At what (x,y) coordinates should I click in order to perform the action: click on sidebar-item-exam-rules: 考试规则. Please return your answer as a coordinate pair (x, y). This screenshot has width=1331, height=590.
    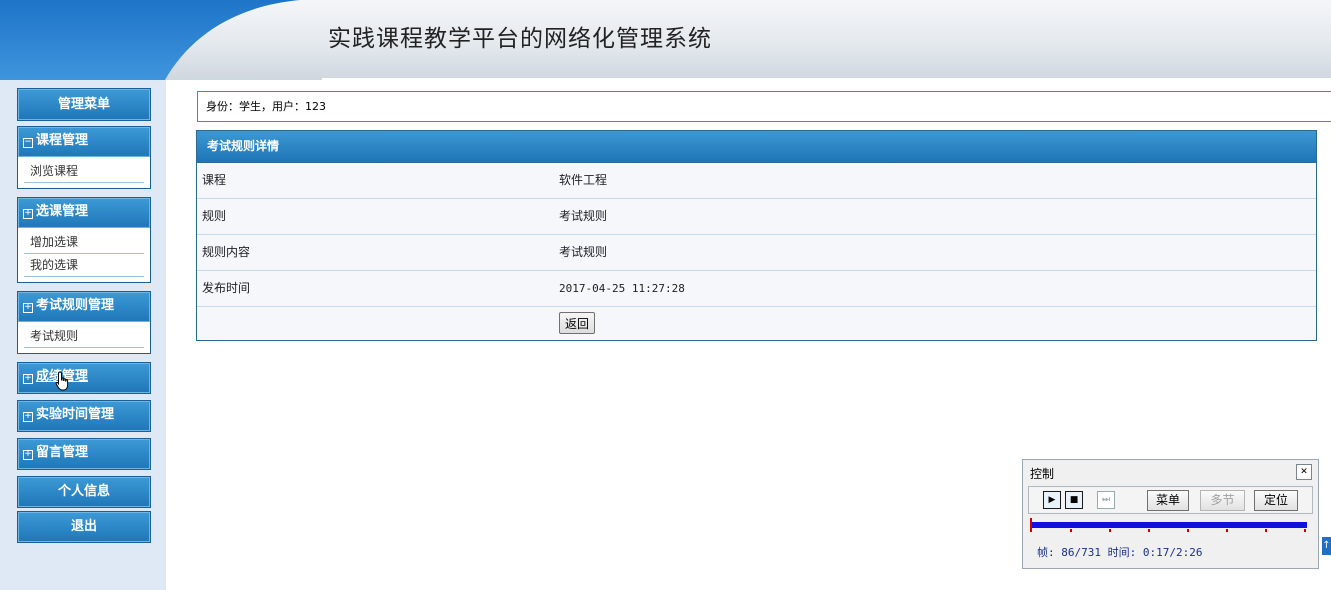
    Looking at the image, I should click on (84, 336).